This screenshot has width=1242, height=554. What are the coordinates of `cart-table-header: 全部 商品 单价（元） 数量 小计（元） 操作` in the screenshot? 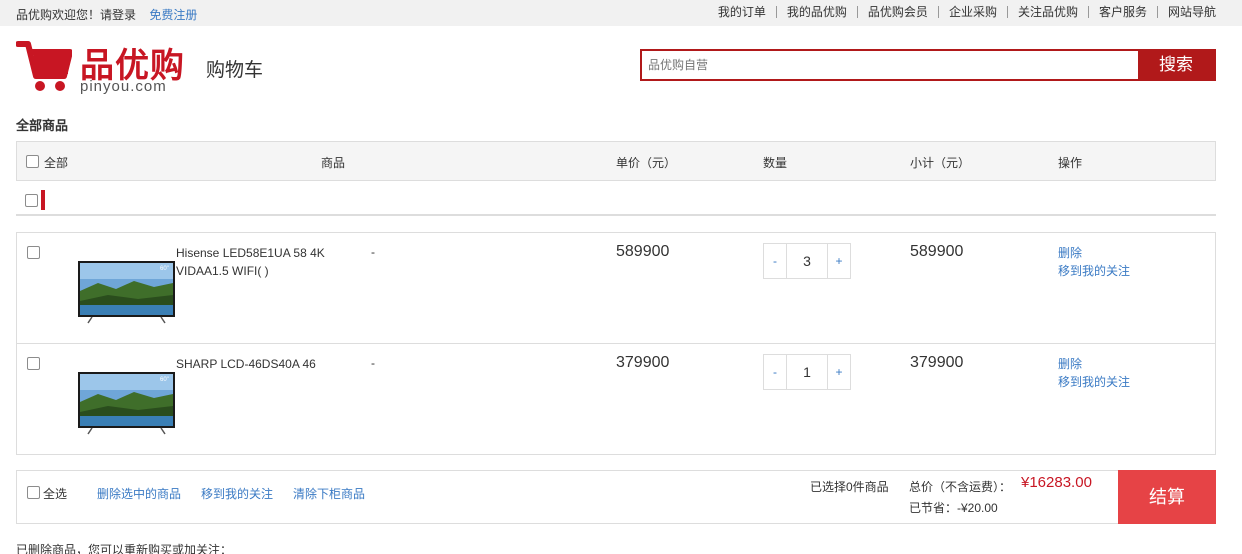 It's located at (616, 161).